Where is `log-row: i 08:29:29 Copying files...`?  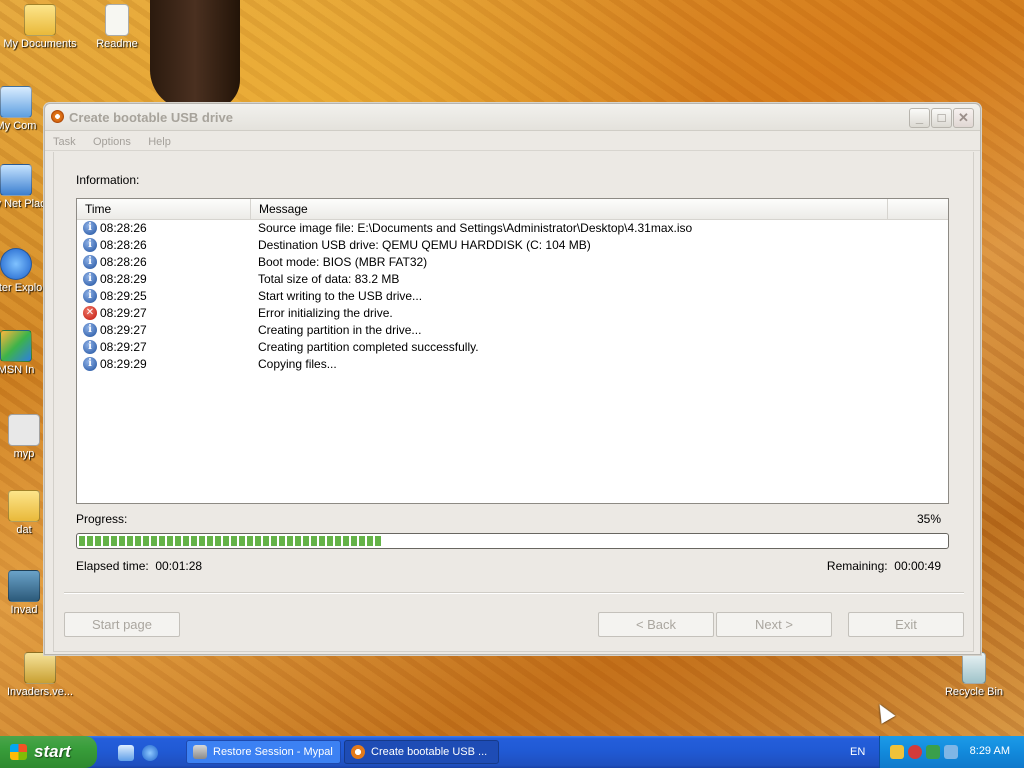
log-row: i 08:29:29 Copying files... is located at coordinates (512, 364).